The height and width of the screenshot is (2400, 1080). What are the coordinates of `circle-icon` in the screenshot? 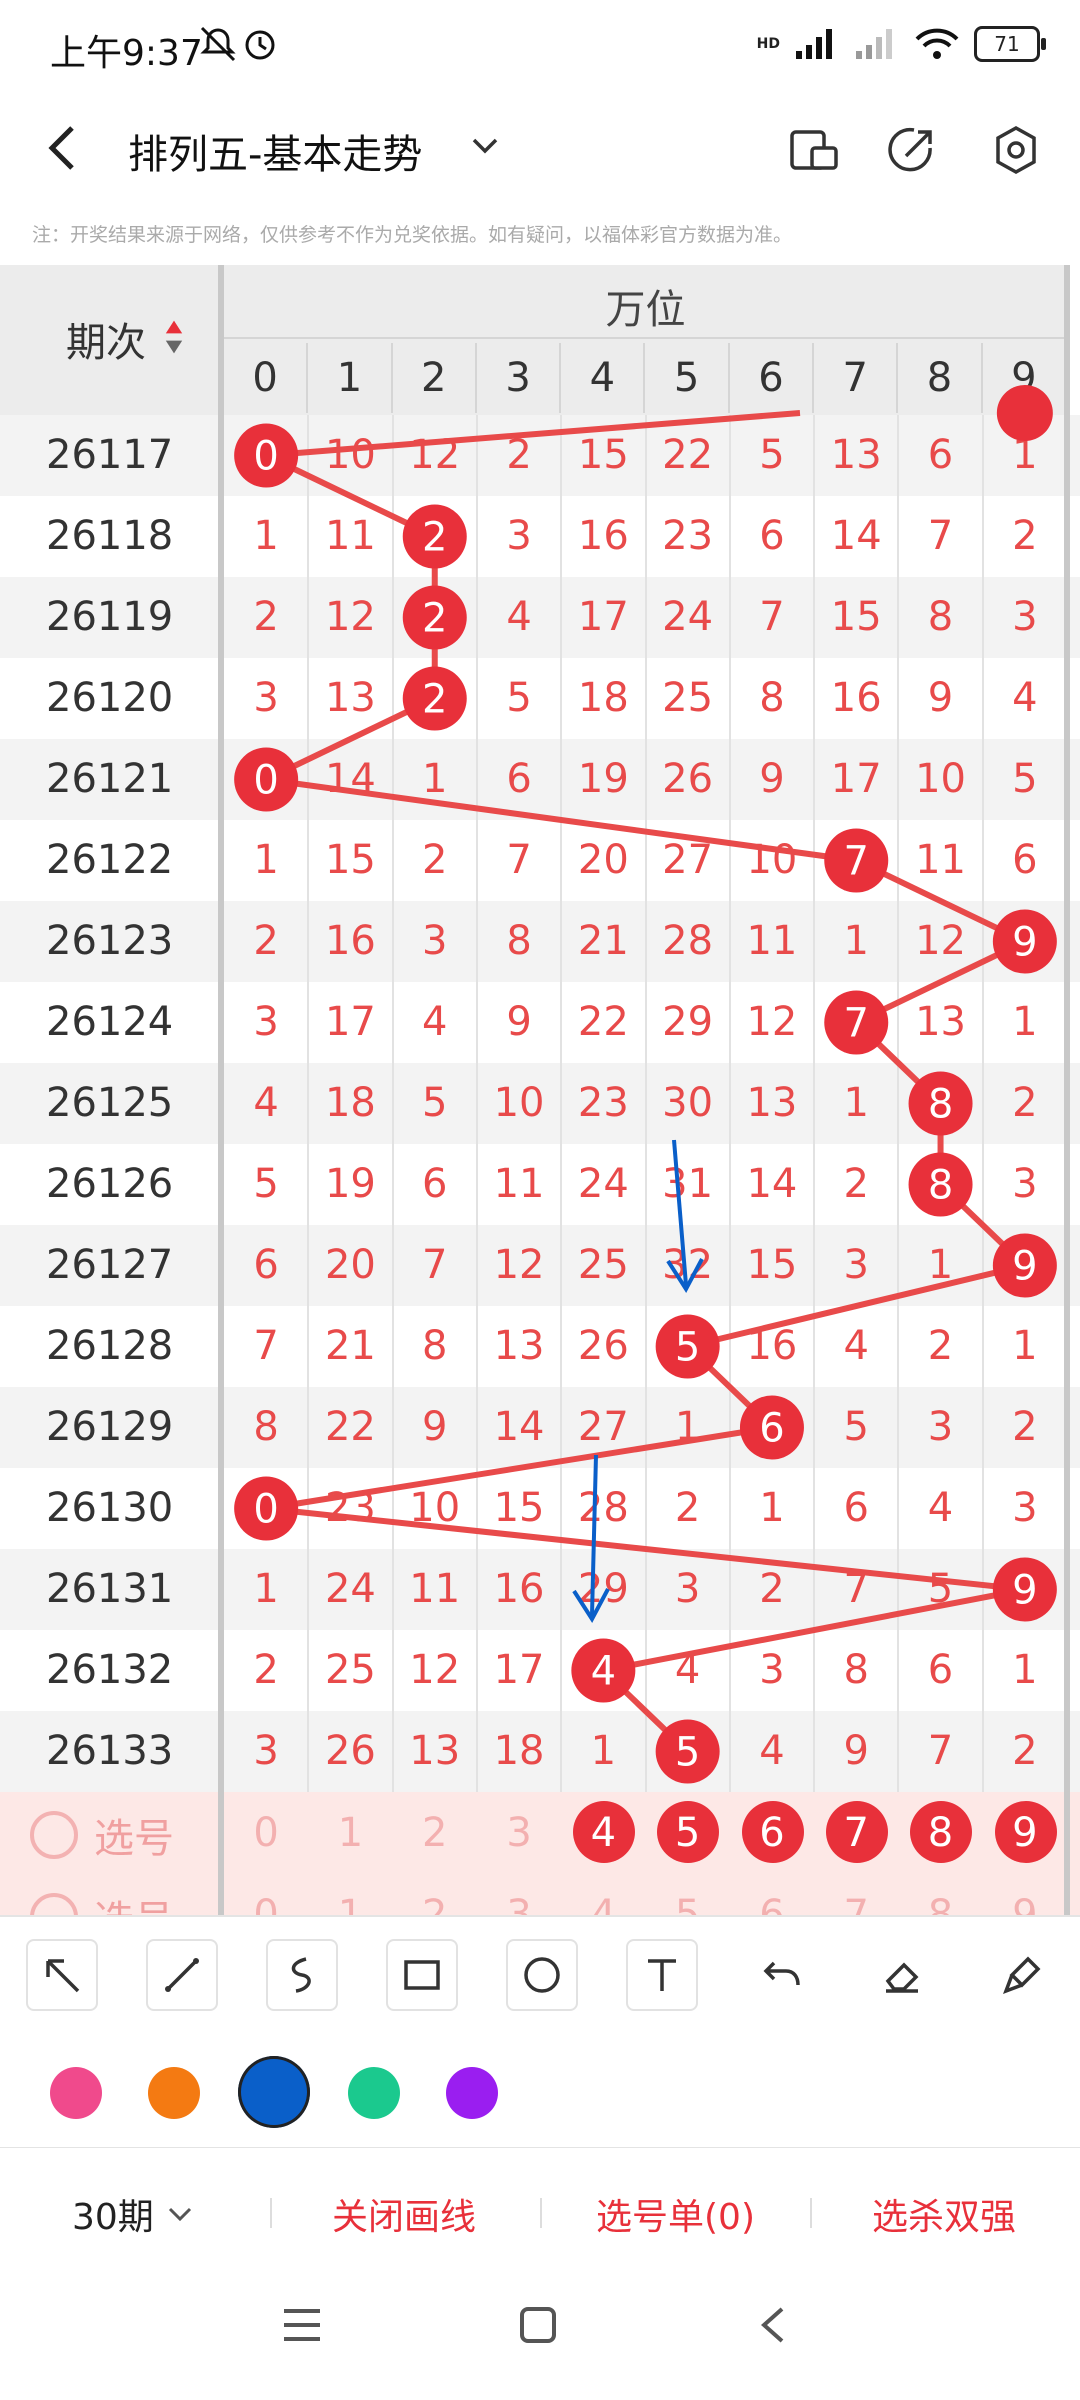 It's located at (542, 1975).